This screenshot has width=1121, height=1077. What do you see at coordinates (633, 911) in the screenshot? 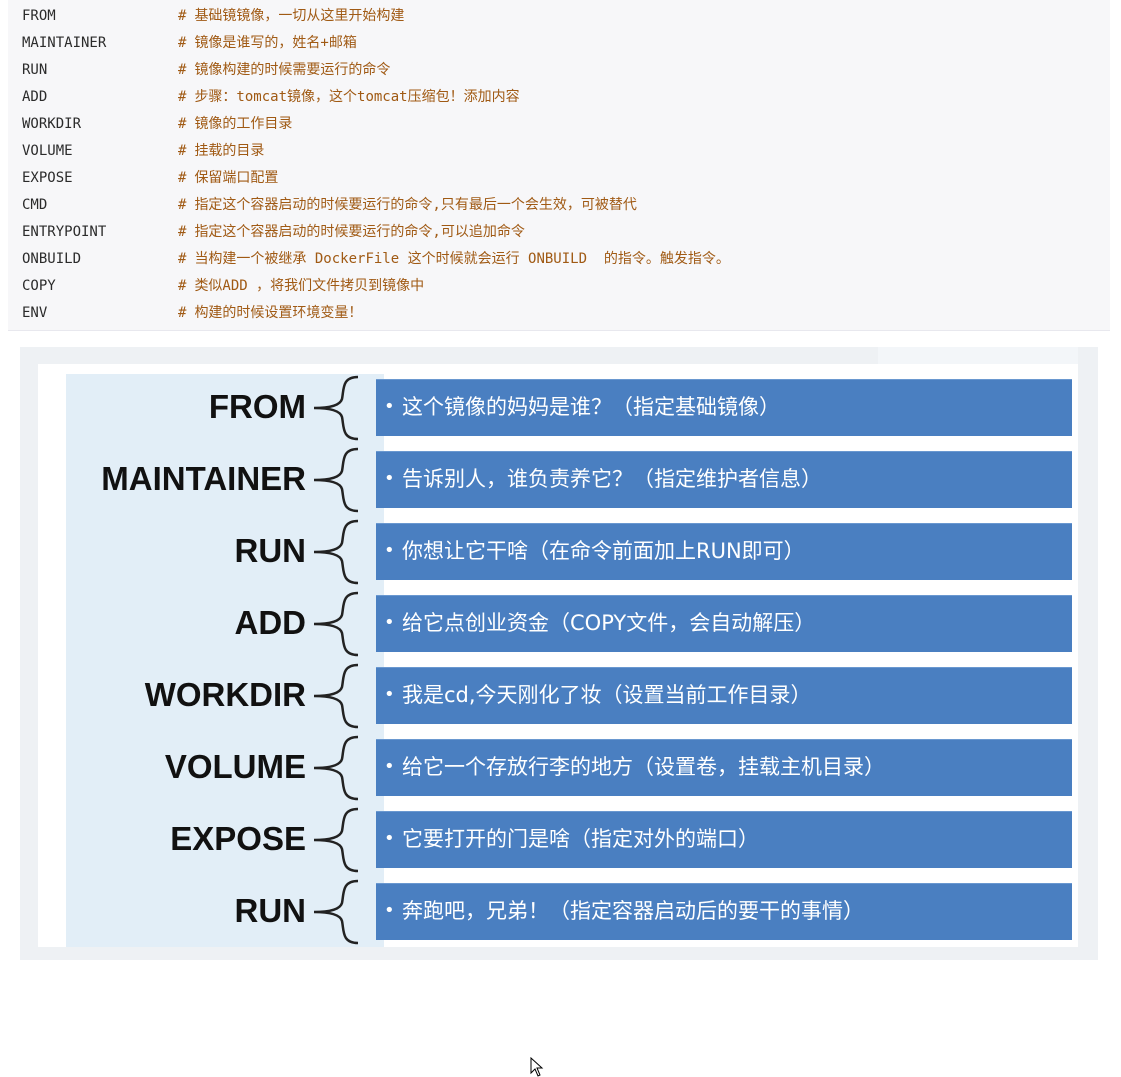
I see `slide-description-text: 奔跑吧，兄弟！（指定容器启动后的要干的事情）` at bounding box center [633, 911].